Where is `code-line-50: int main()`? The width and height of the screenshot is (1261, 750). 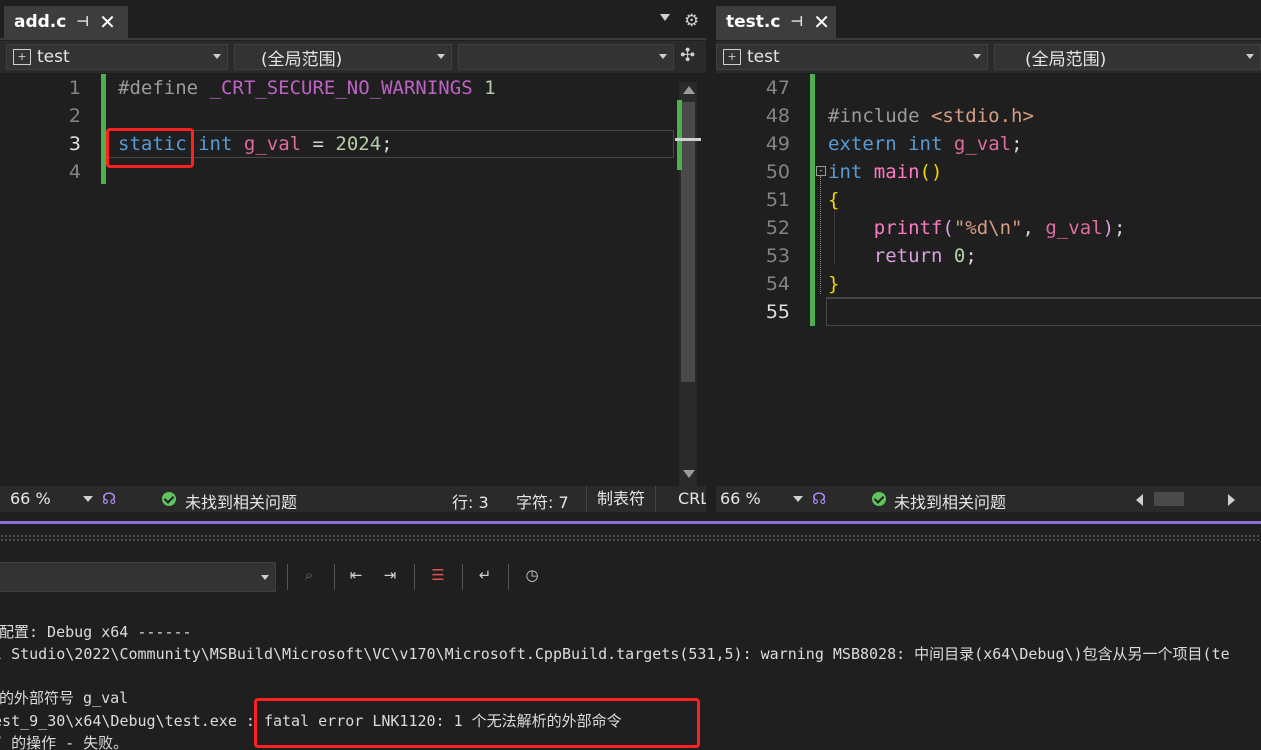
code-line-50: int main() is located at coordinates (885, 172).